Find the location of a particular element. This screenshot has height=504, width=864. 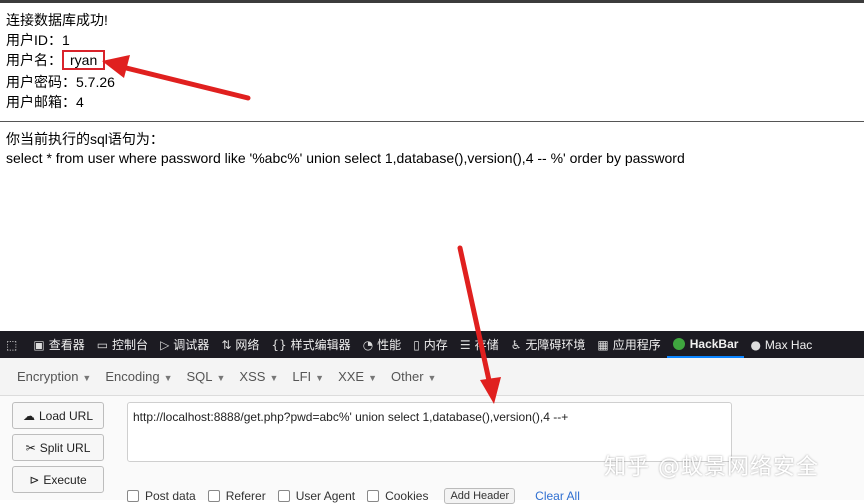

password-row: 用户密码：5.7.26 is located at coordinates (60, 82).